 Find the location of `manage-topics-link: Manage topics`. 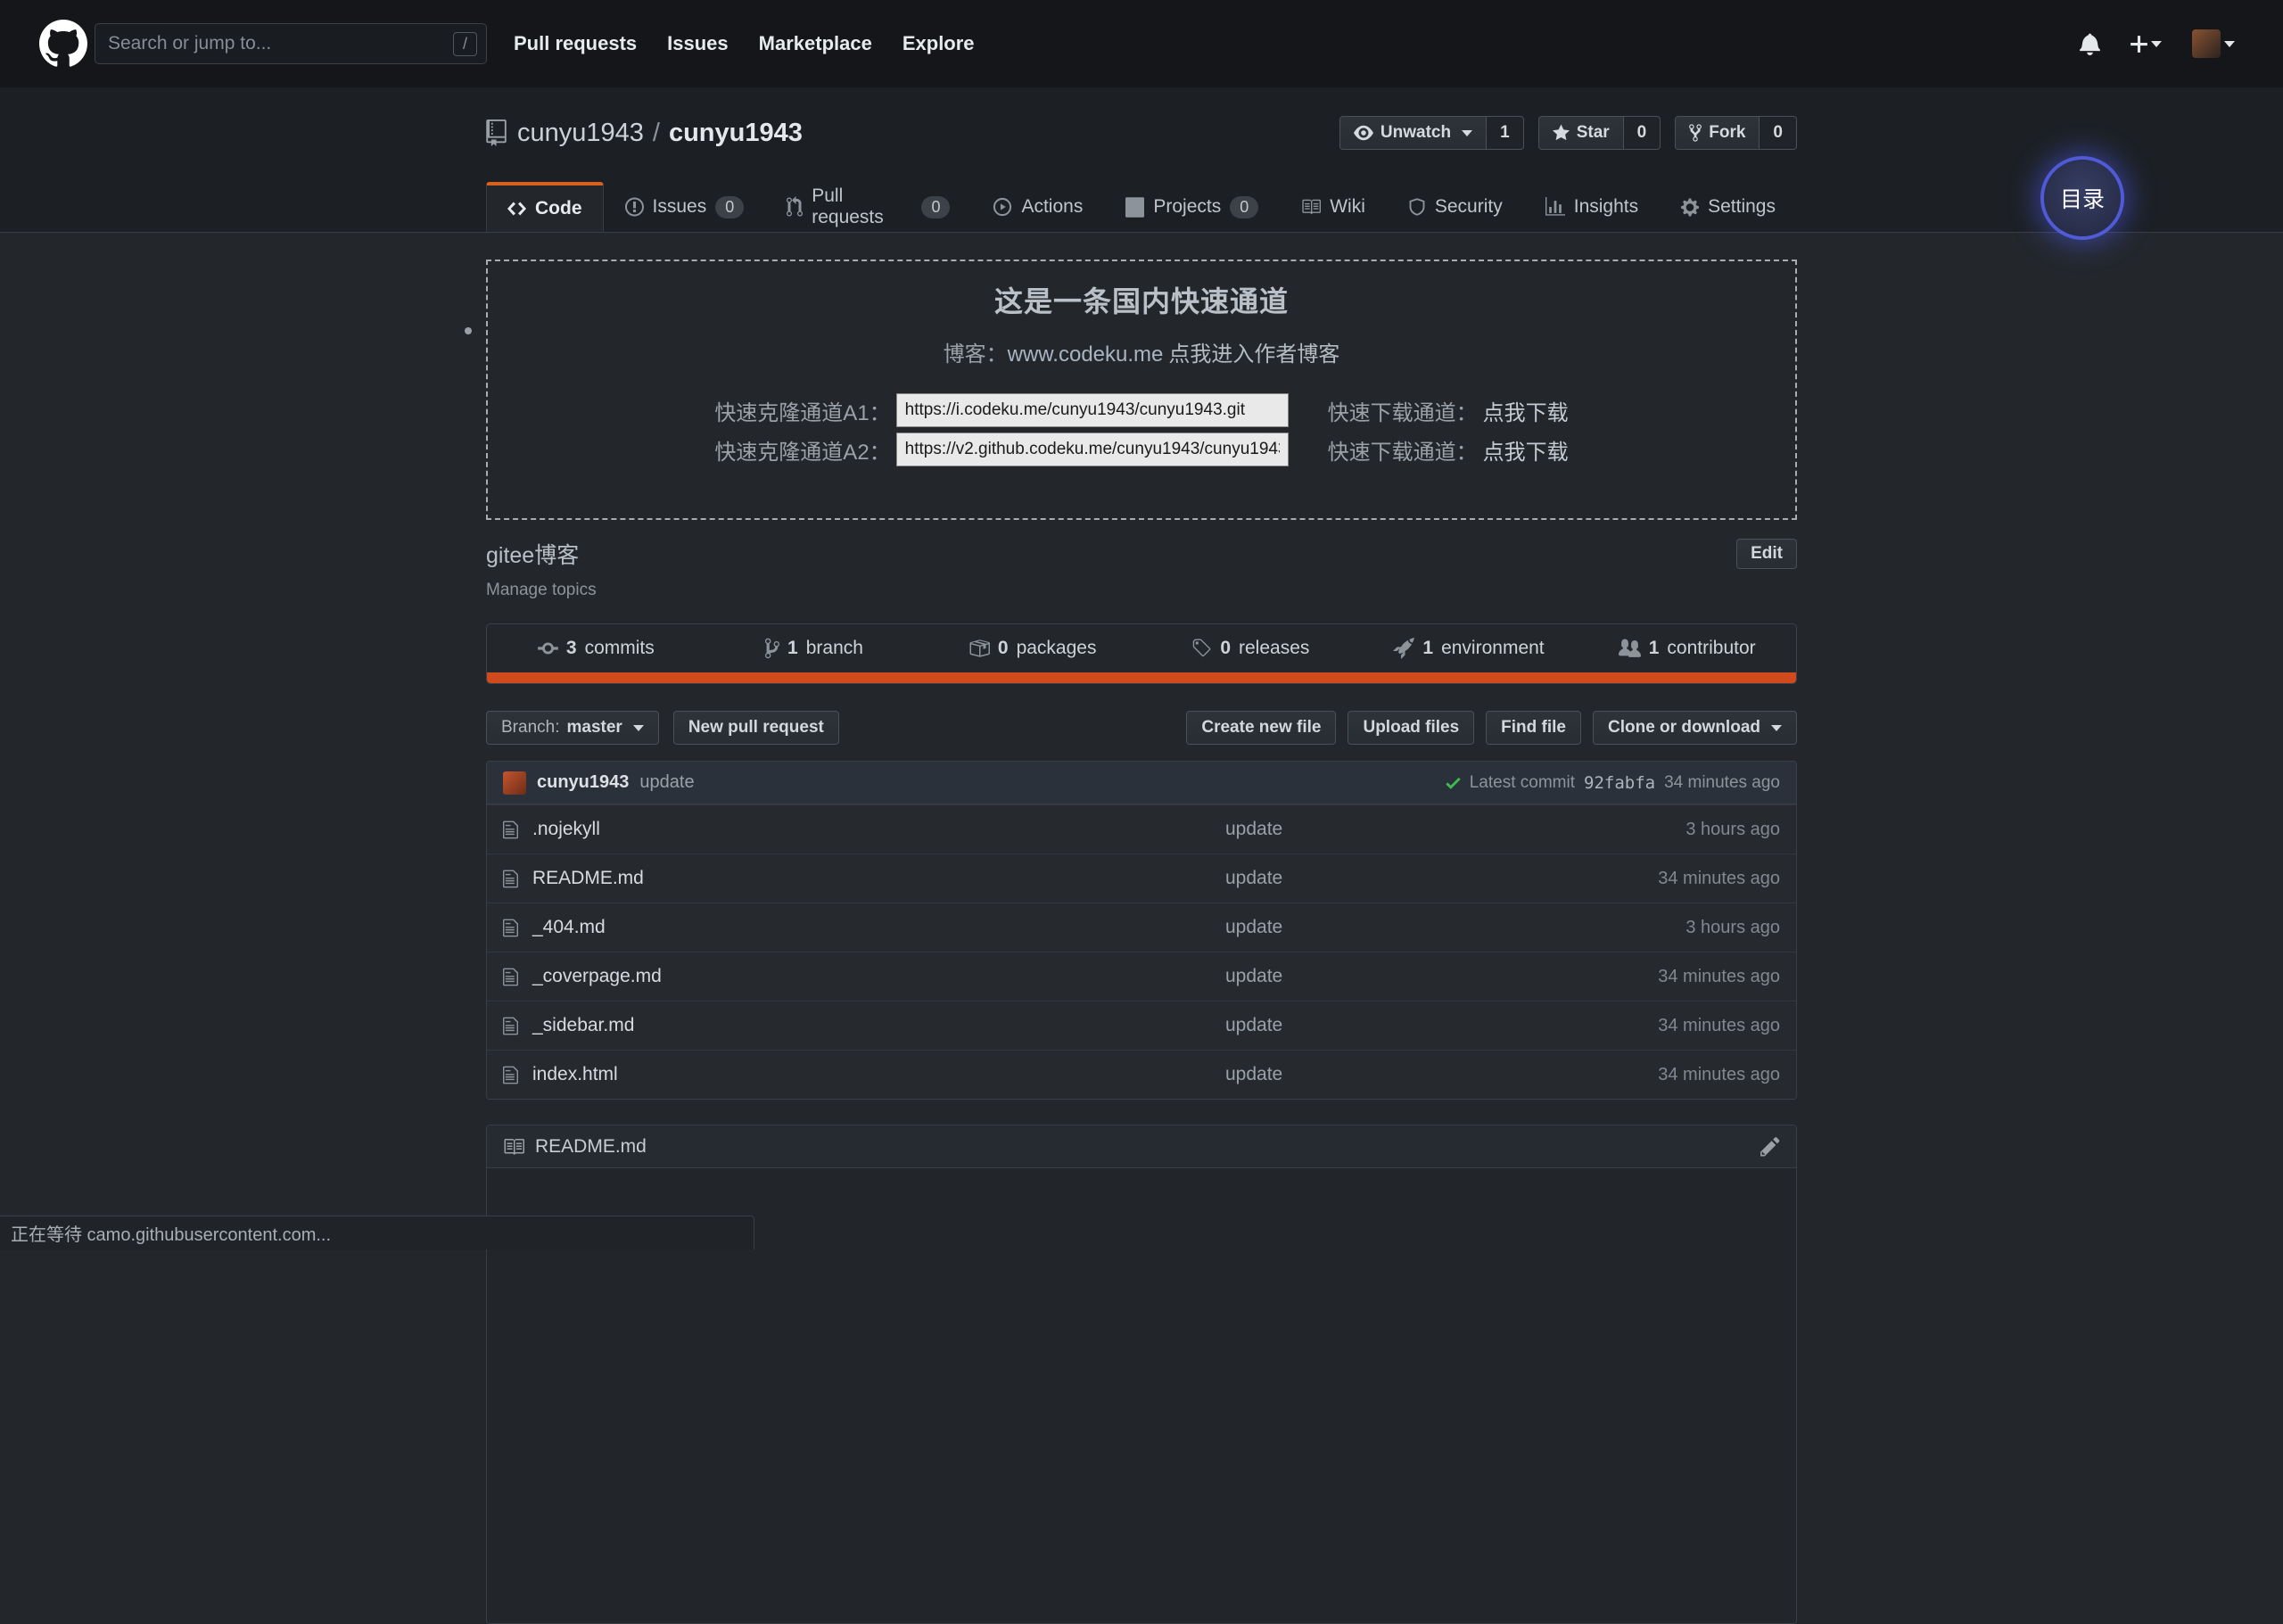

manage-topics-link: Manage topics is located at coordinates (541, 590).